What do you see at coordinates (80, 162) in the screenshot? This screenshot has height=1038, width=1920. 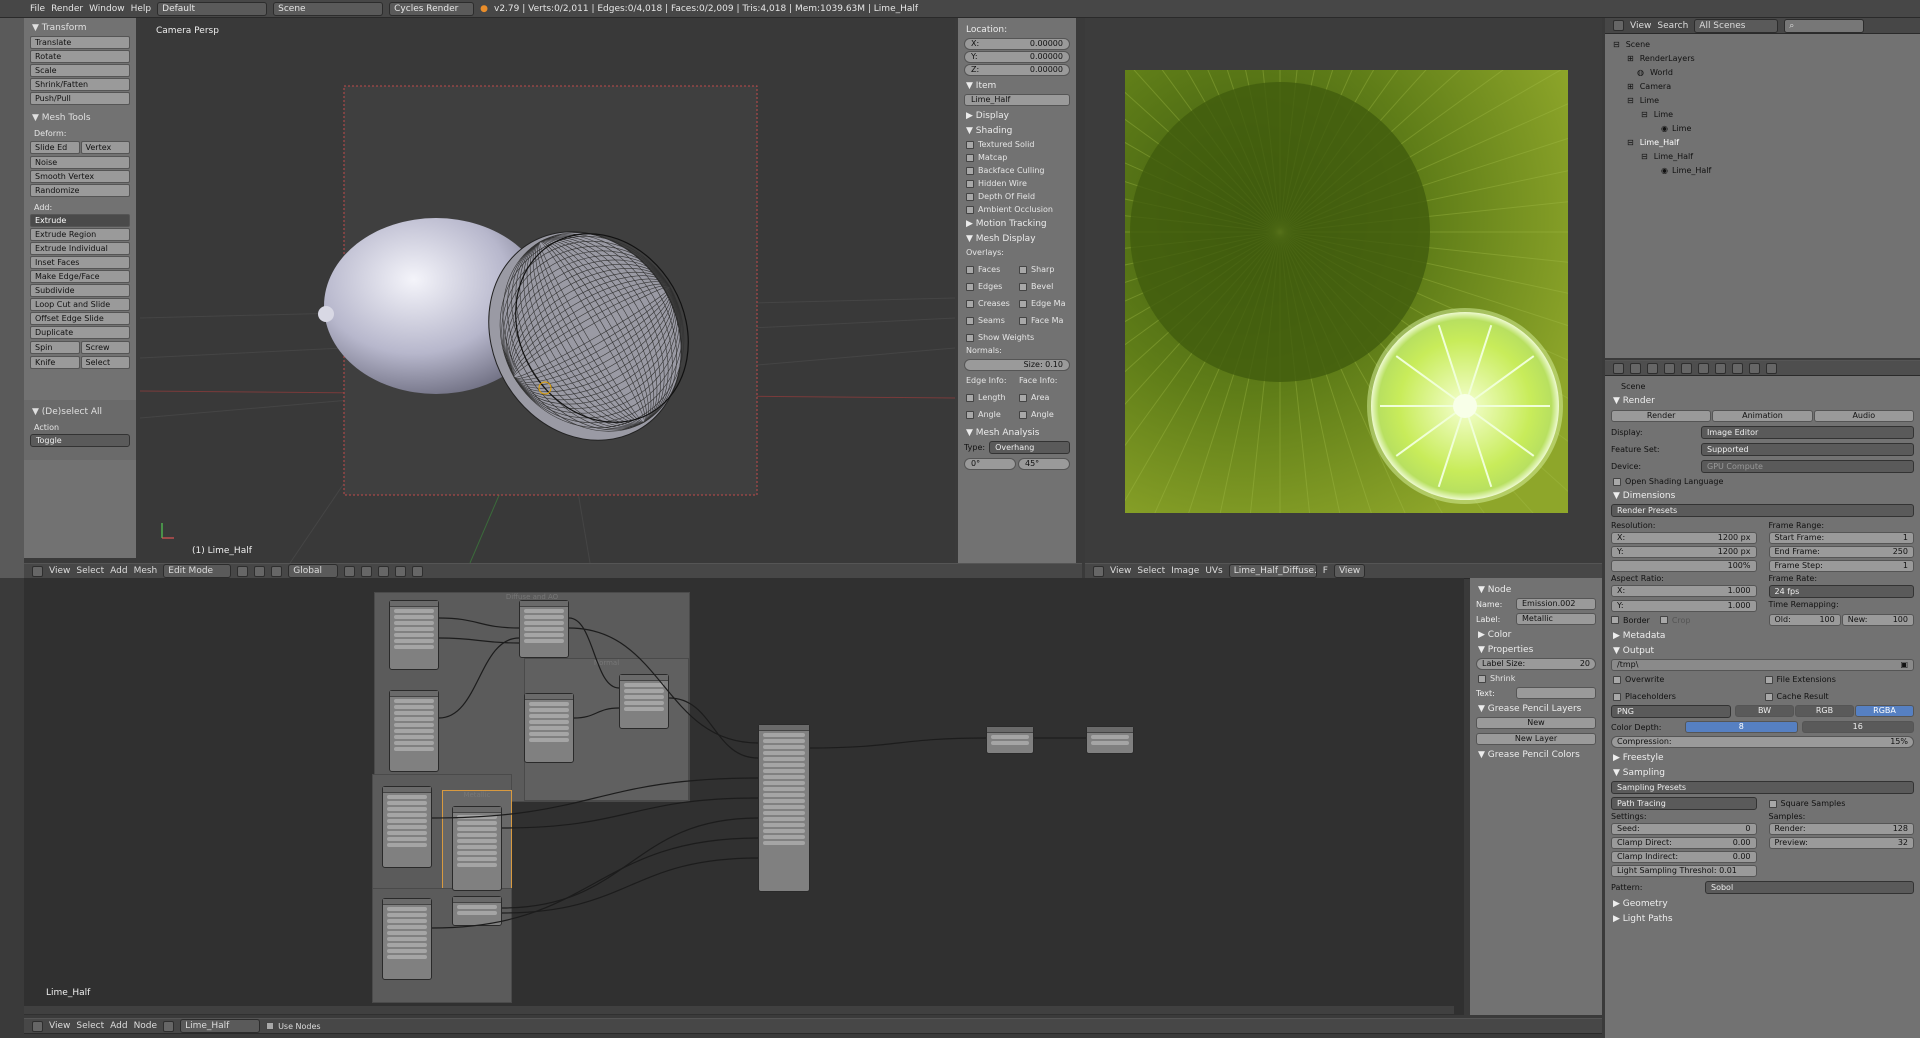 I see `noise-button: Noise` at bounding box center [80, 162].